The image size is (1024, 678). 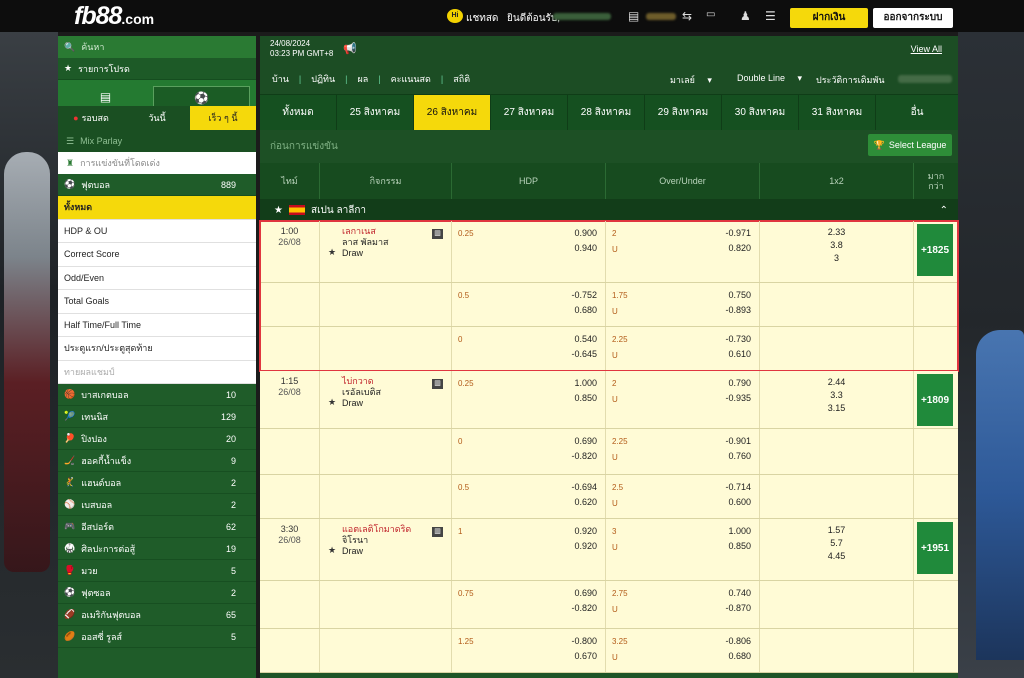 I want to click on more-markets-button: +1825, so click(x=935, y=250).